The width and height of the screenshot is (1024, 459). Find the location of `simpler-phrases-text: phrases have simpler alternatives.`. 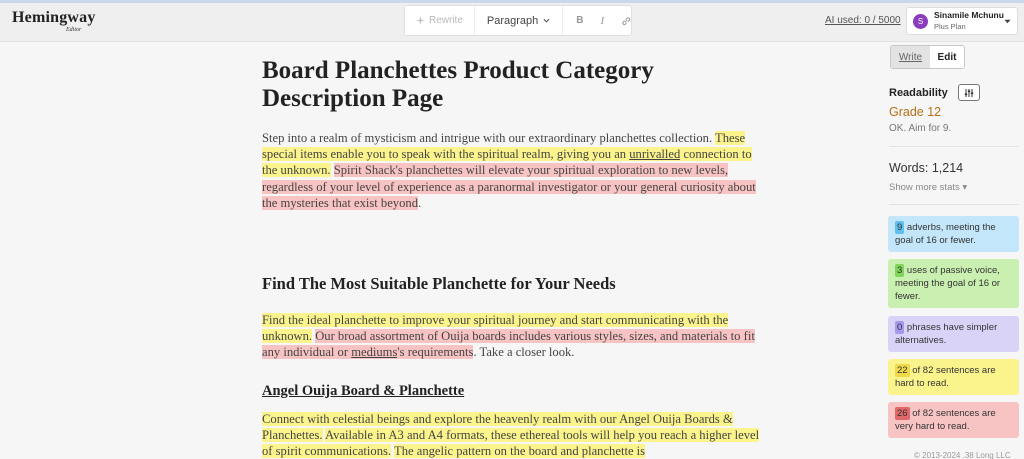

simpler-phrases-text: phrases have simpler alternatives. is located at coordinates (946, 334).